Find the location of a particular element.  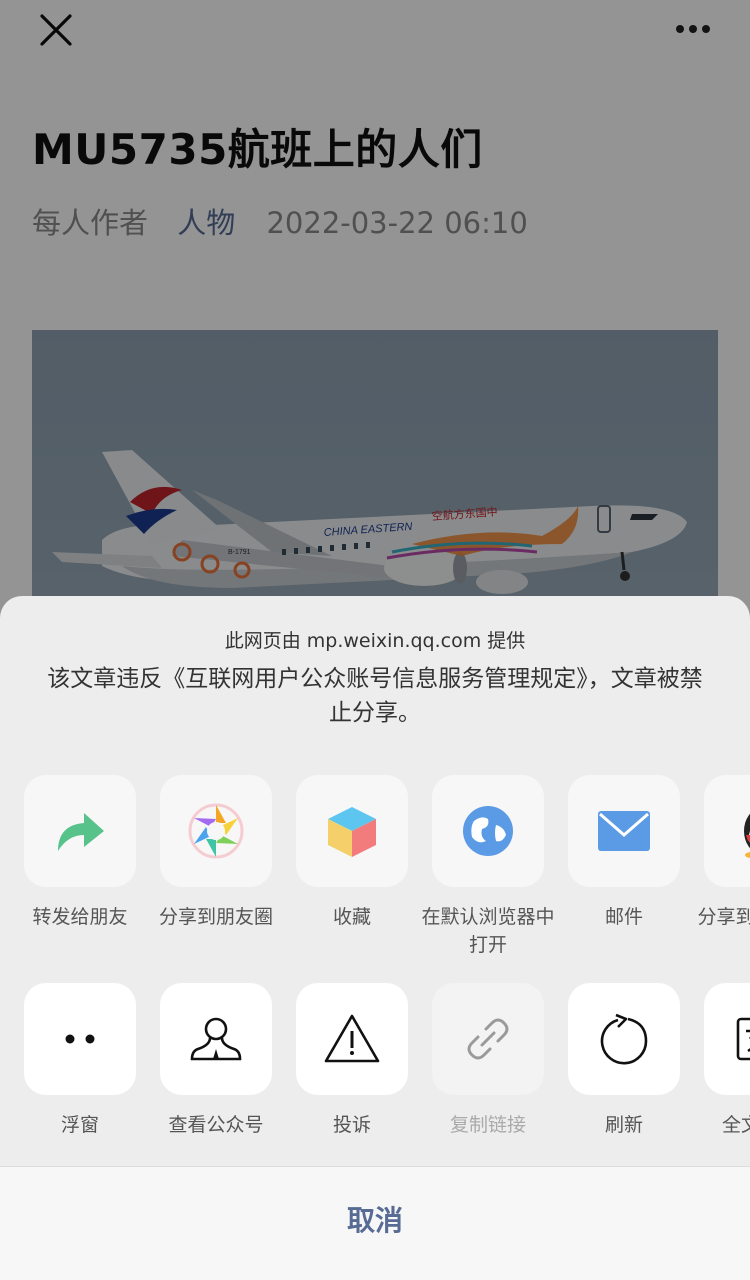

browser-tile is located at coordinates (488, 831).